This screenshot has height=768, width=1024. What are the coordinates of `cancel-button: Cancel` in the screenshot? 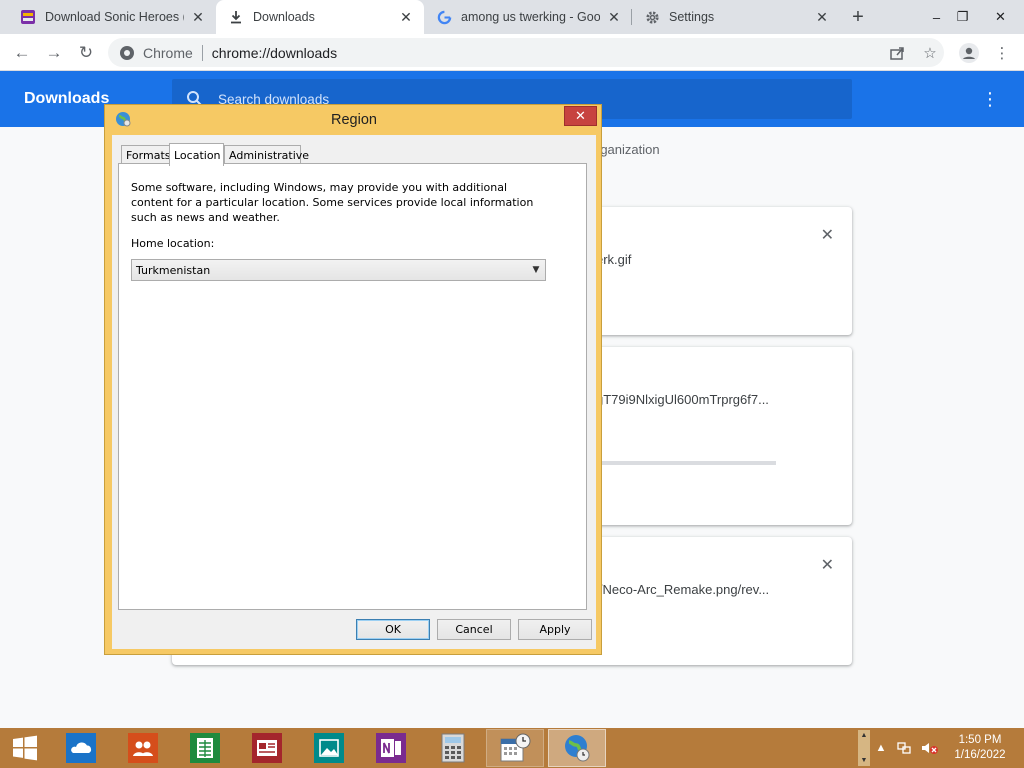 It's located at (474, 629).